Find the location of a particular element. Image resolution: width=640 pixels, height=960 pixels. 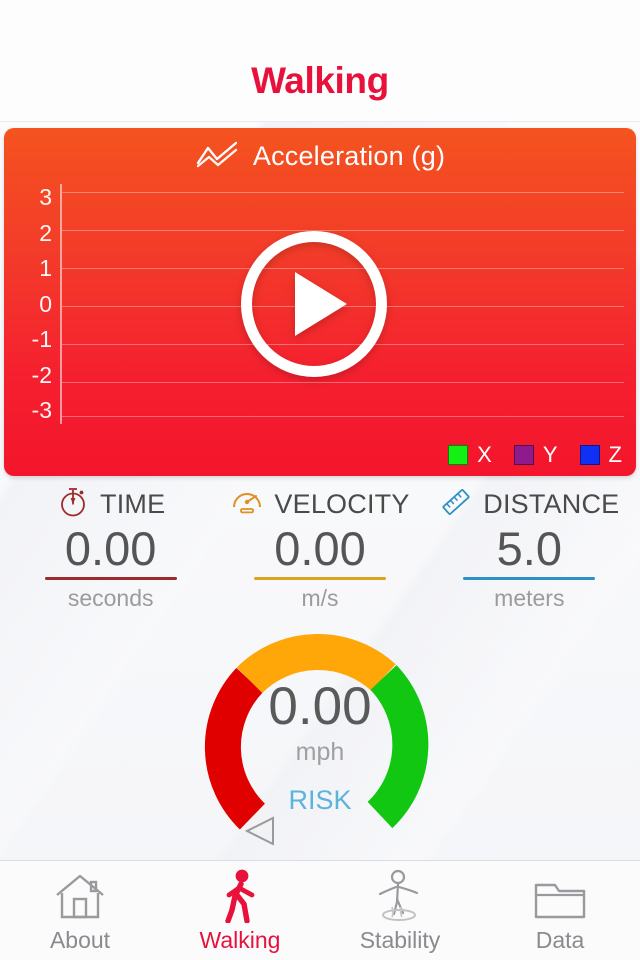

legend-swatch-y is located at coordinates (523, 455).